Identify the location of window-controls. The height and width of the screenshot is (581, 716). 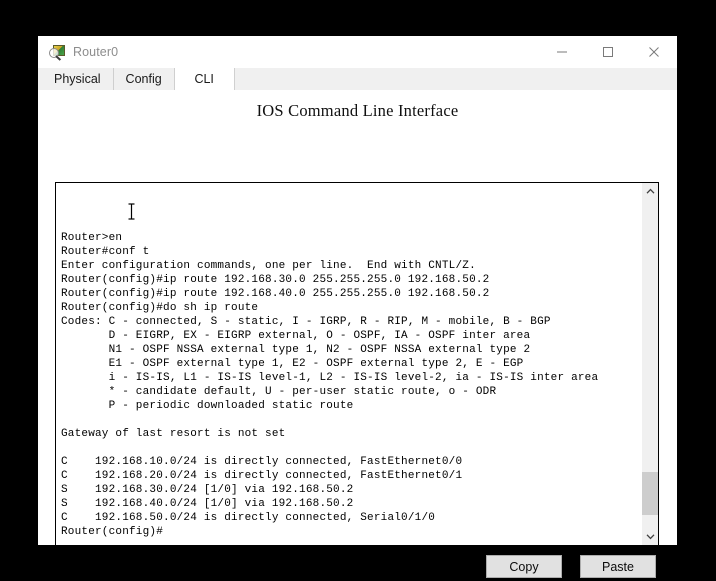
(608, 52).